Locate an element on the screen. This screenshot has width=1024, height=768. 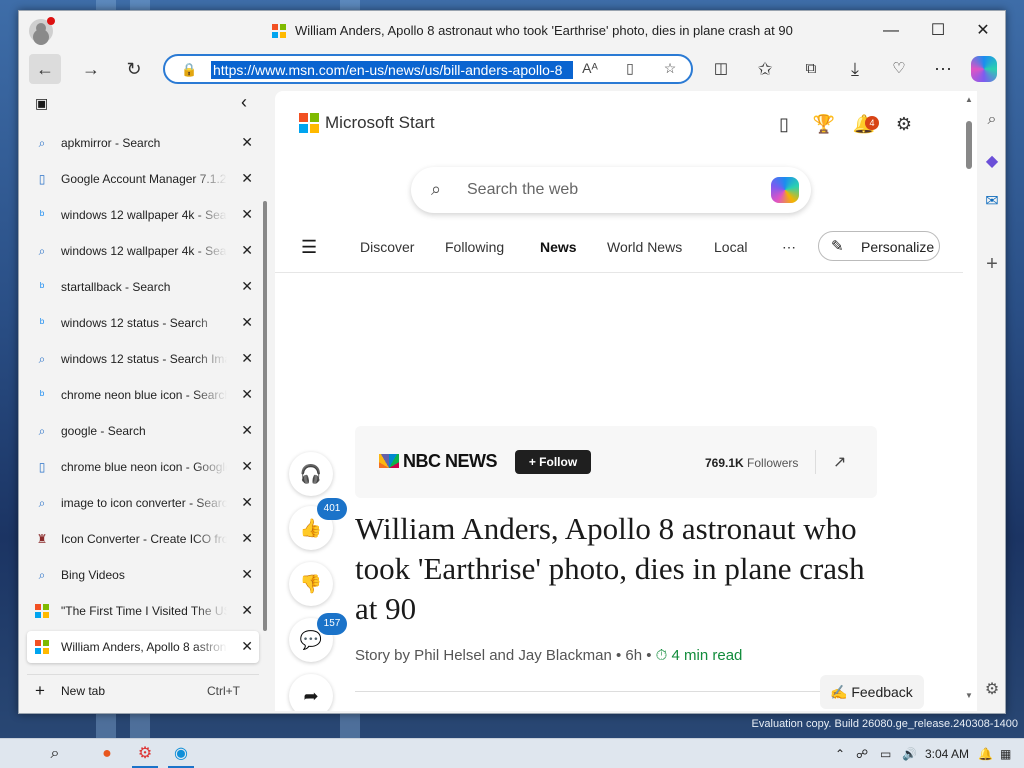
copilot-icon is located at coordinates (984, 69).